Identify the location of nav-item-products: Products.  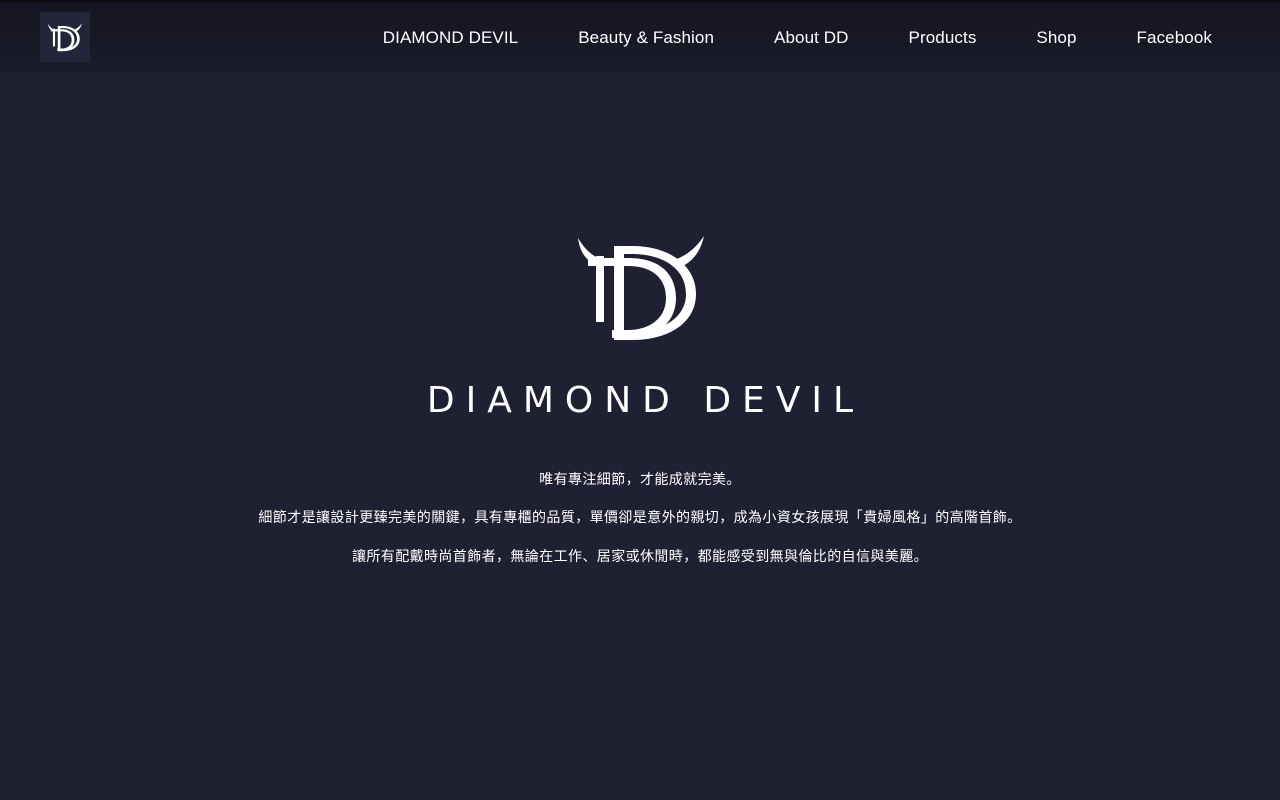
(943, 38).